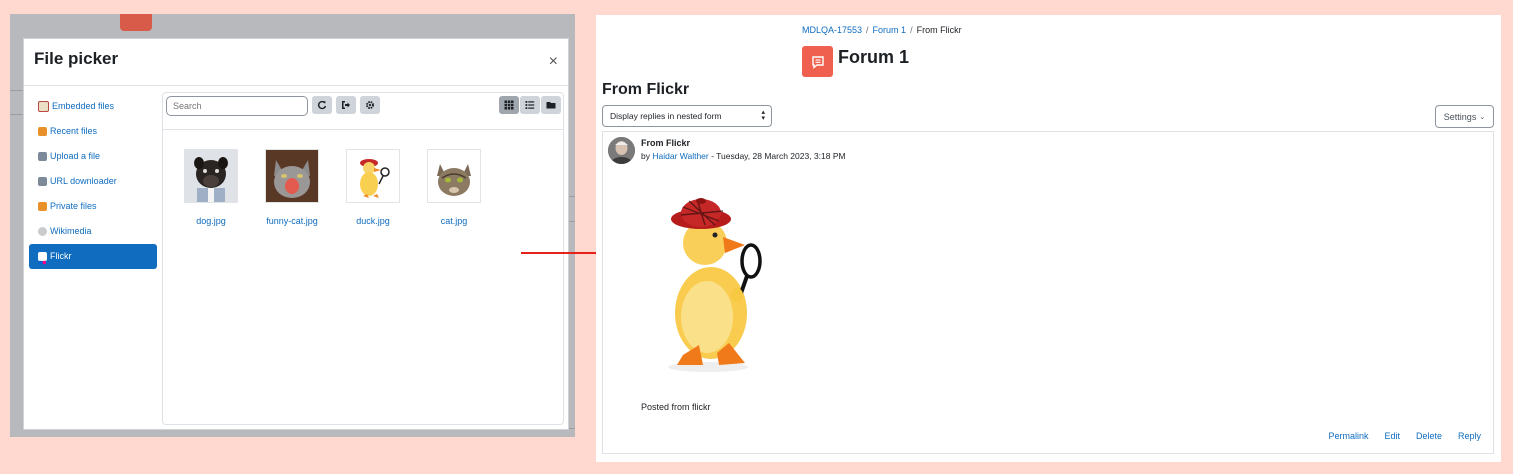  What do you see at coordinates (676, 407) in the screenshot?
I see `post-body: Posted from flickr` at bounding box center [676, 407].